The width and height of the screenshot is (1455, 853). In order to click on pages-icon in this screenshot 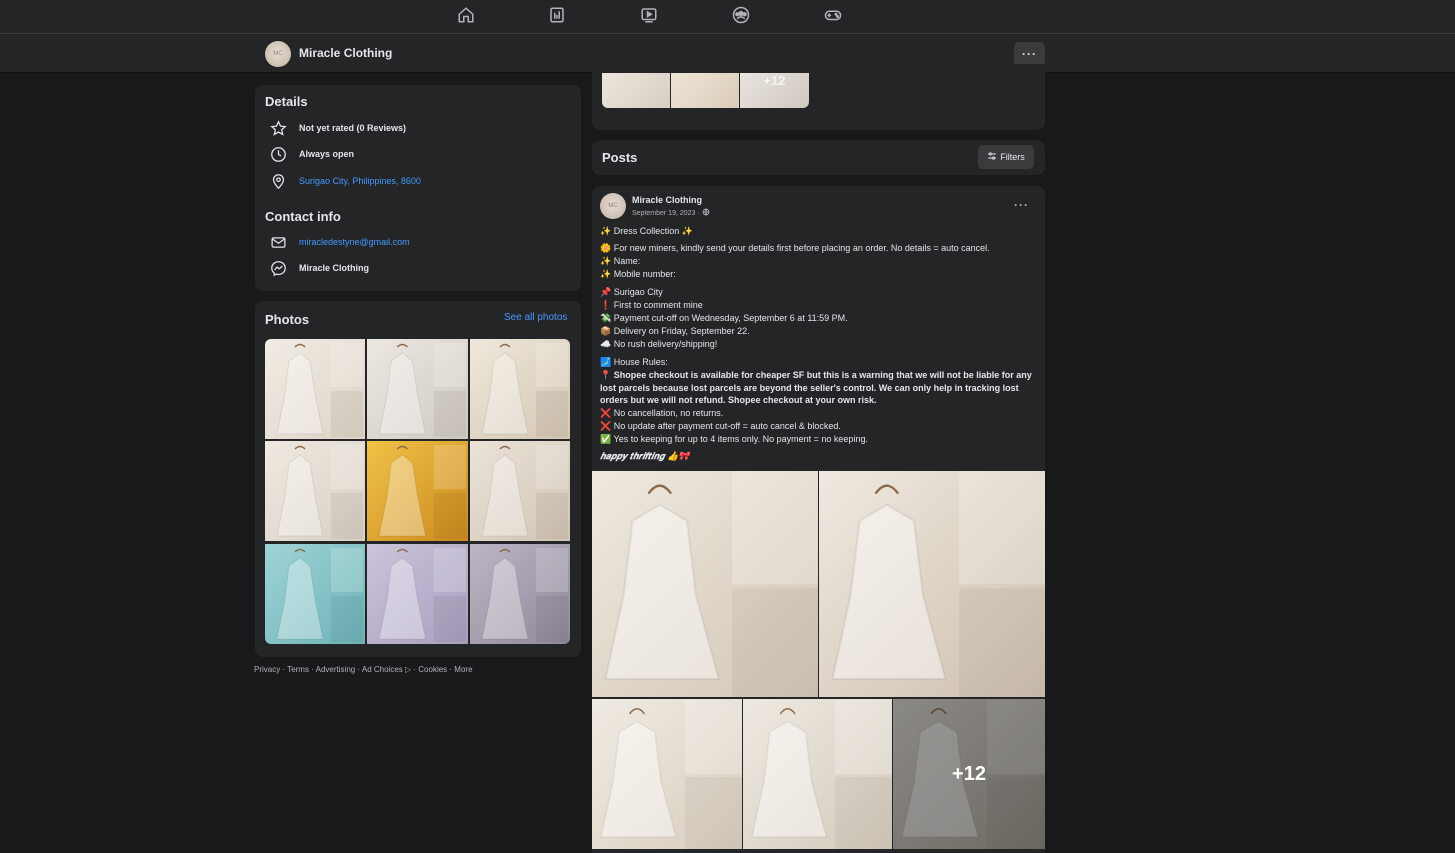, I will do `click(557, 15)`.